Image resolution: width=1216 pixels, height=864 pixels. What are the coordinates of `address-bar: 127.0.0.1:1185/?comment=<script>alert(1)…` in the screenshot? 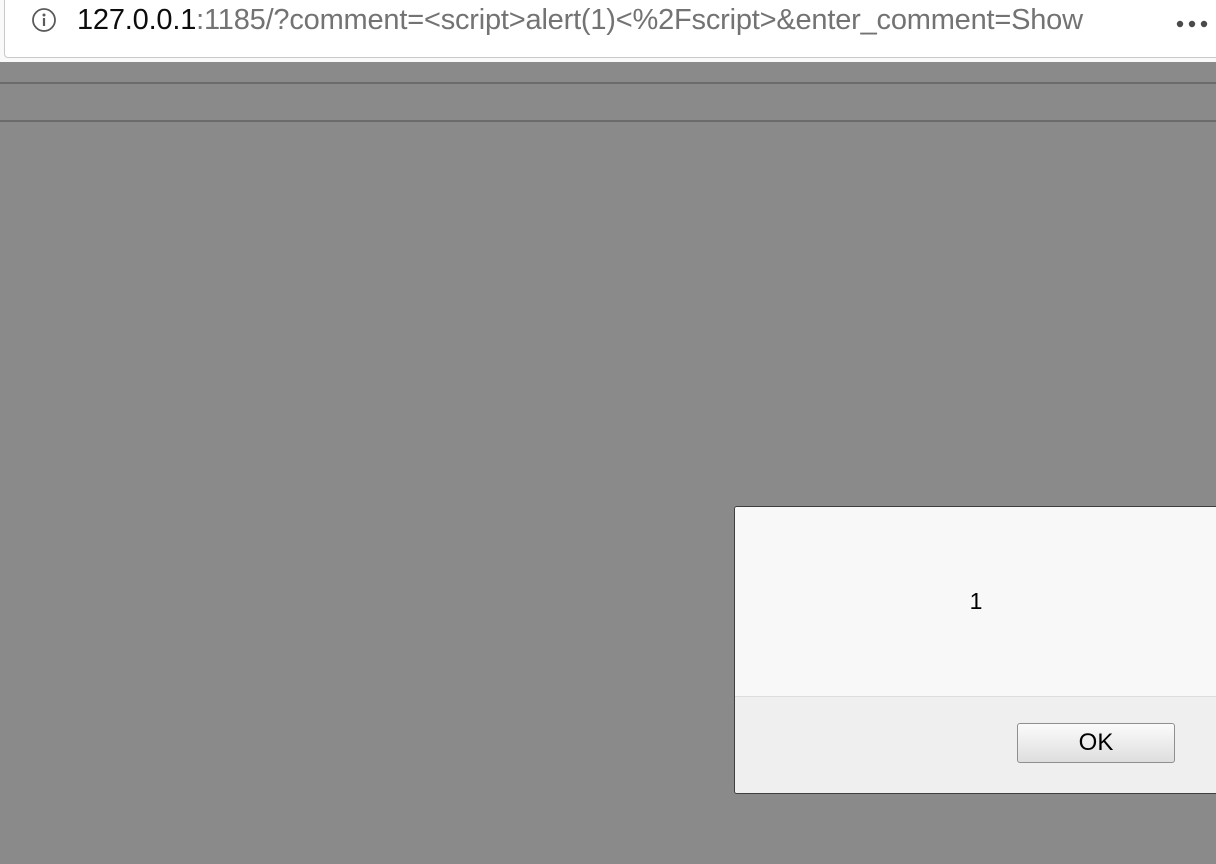 It's located at (610, 29).